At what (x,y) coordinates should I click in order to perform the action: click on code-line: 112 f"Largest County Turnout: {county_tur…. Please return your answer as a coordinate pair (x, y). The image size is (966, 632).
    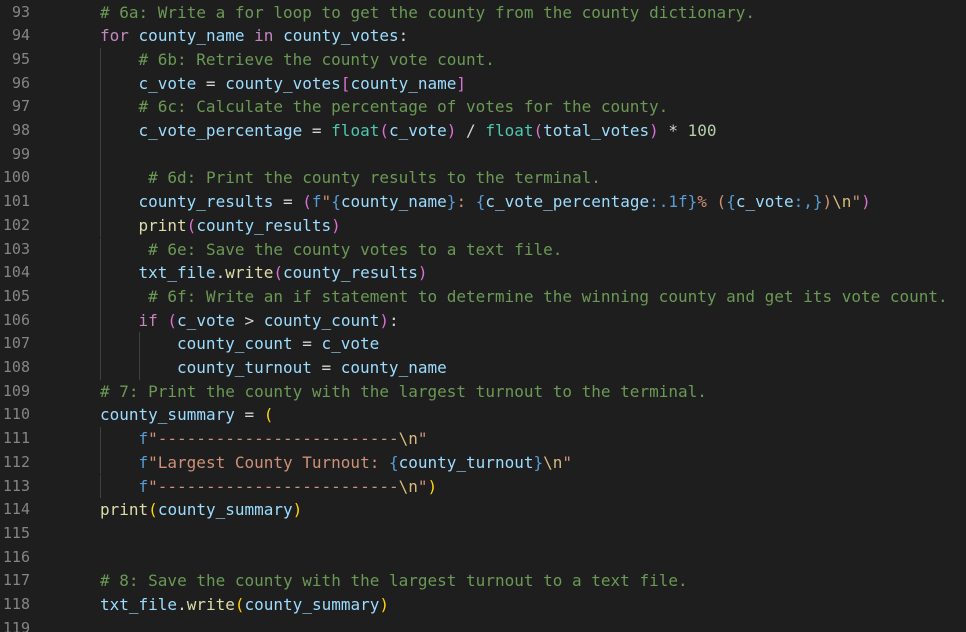
    Looking at the image, I should click on (483, 462).